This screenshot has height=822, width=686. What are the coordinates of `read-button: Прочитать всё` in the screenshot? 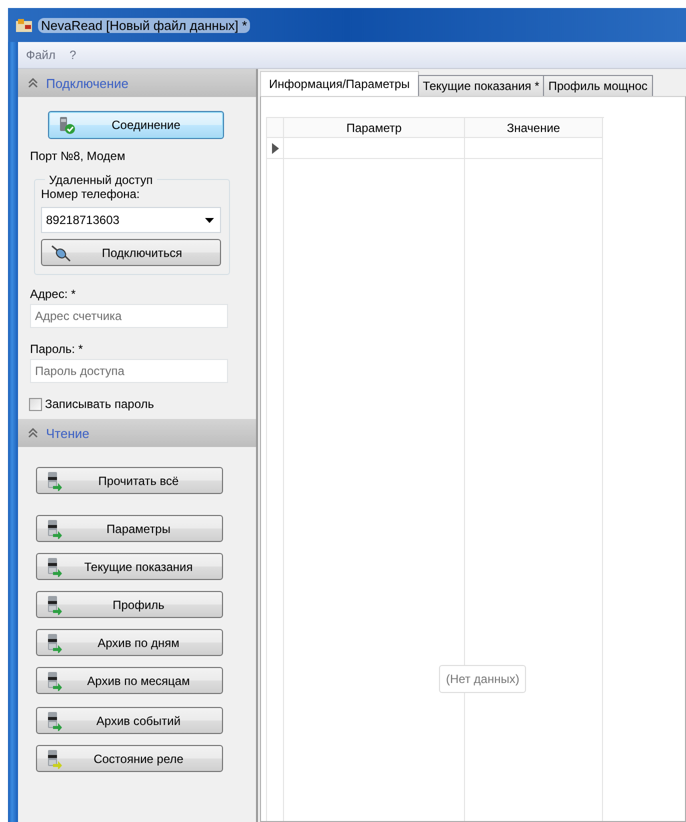 It's located at (129, 480).